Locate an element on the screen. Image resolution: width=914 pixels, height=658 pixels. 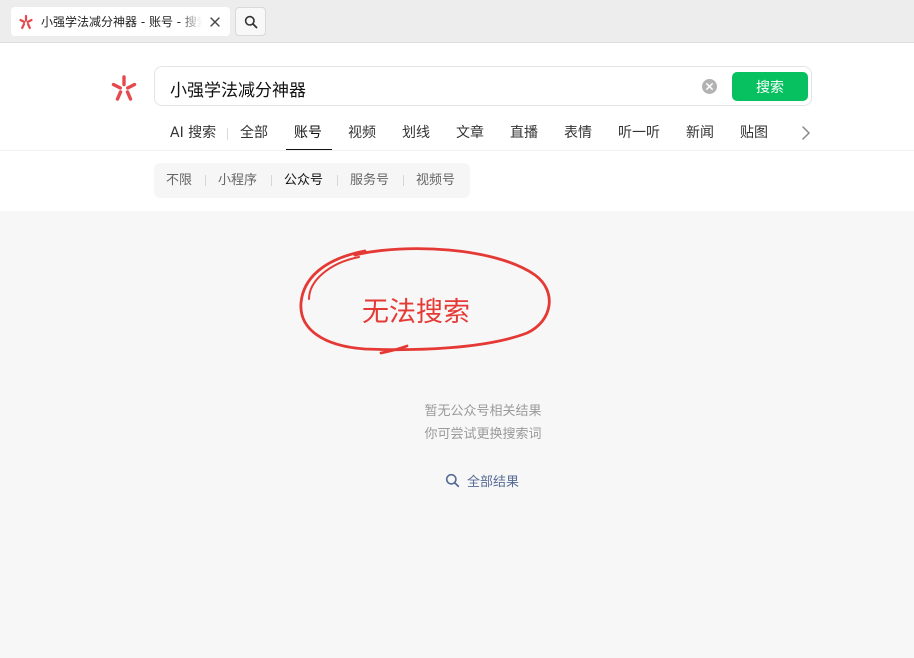
tab-accounts: 账号 is located at coordinates (308, 133).